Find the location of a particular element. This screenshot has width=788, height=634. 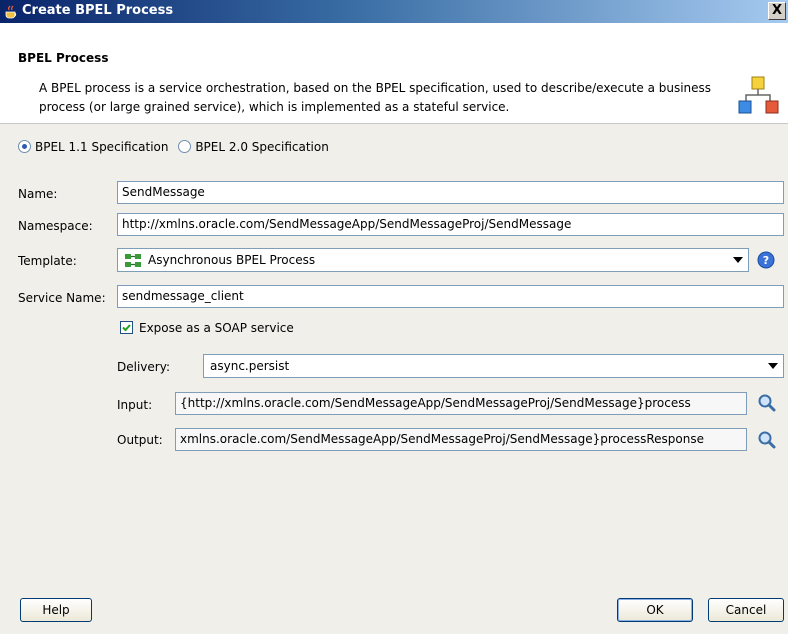

delivery-value: async.persist is located at coordinates (250, 366).